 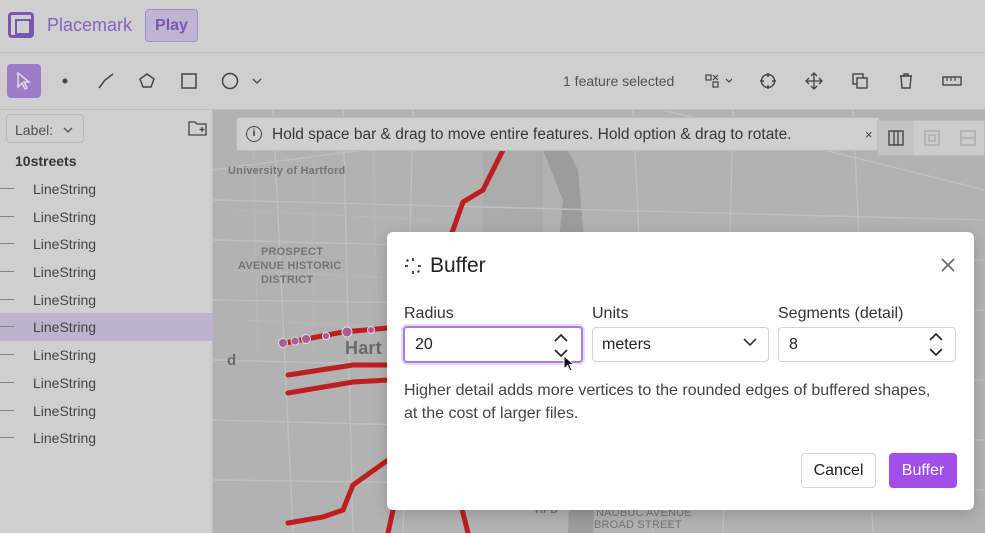 I want to click on units-select: meters, so click(x=680, y=344).